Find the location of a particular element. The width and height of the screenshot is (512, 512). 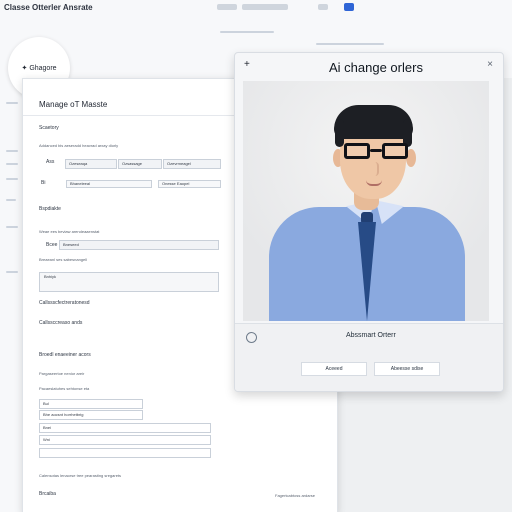

modal-caption: Abssmart Orterr is located at coordinates (371, 335).